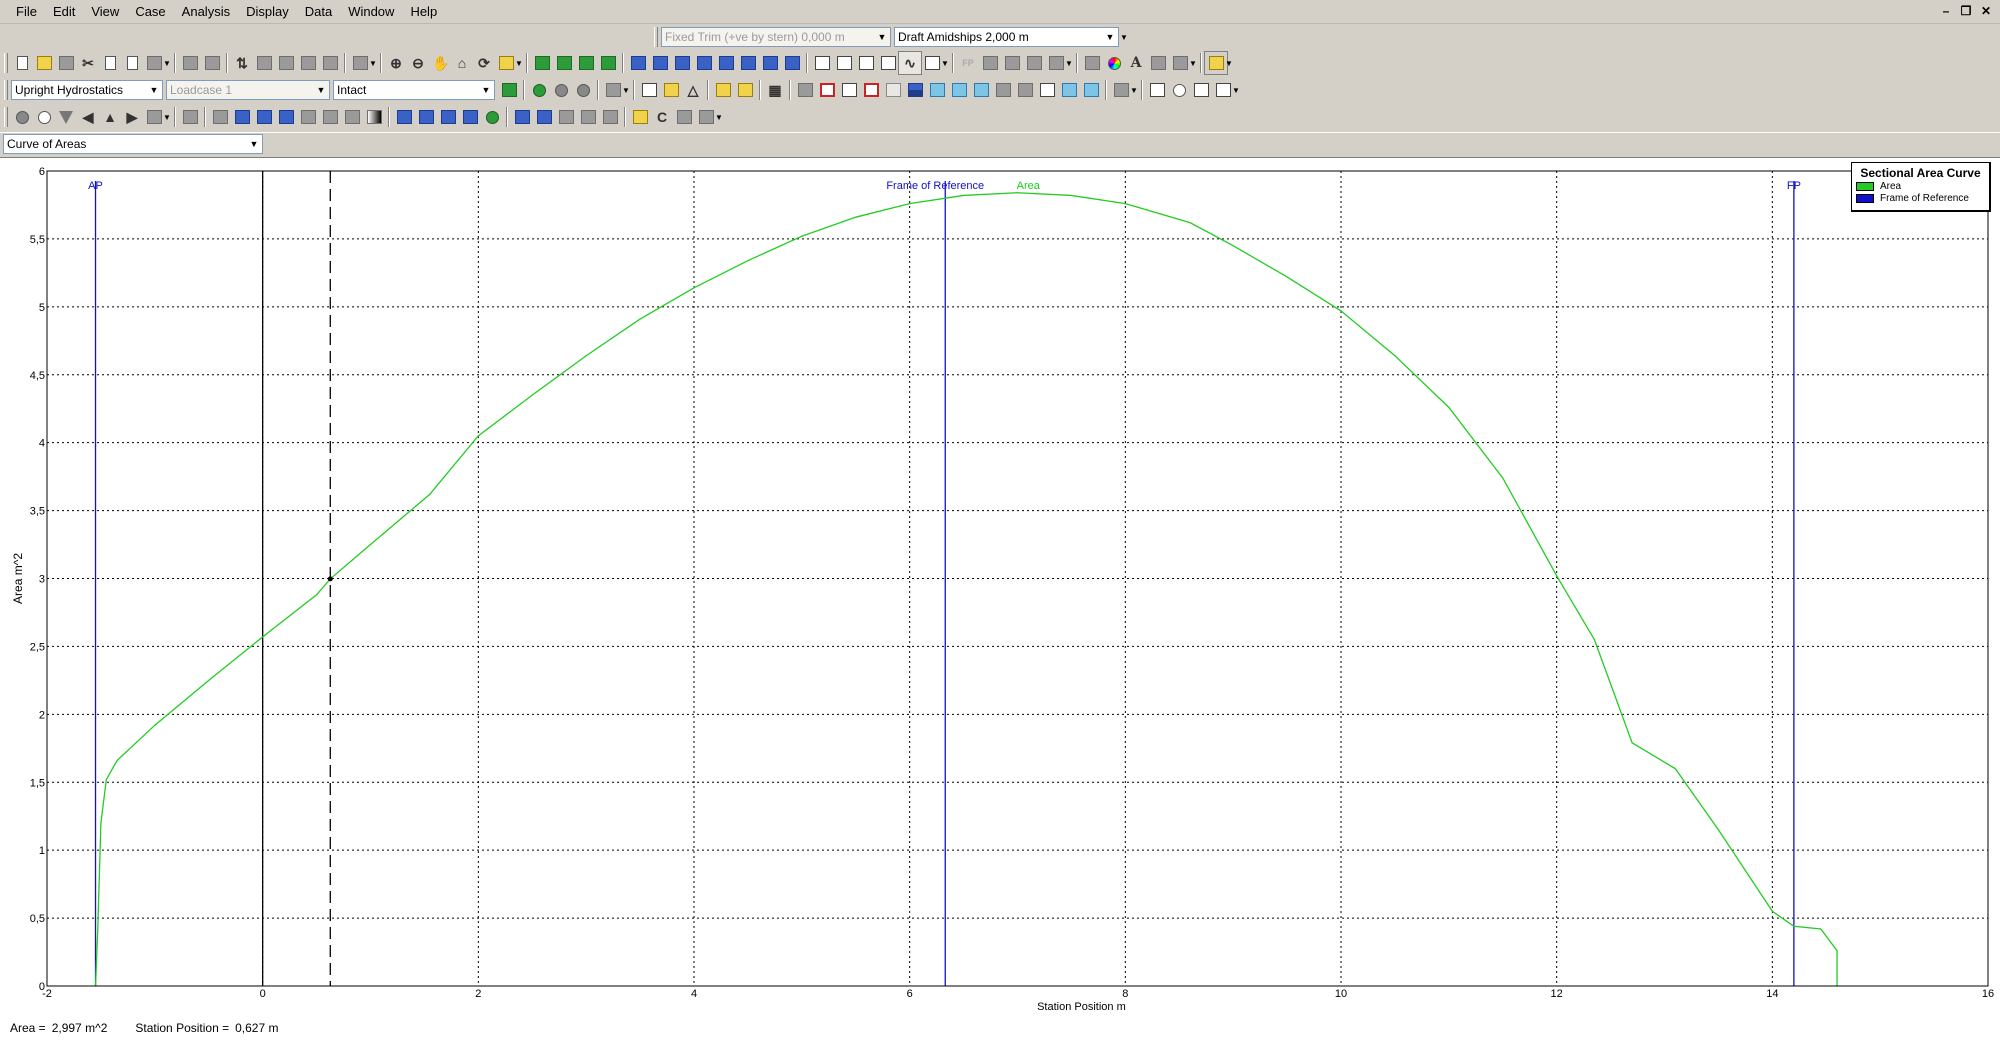 The image size is (2000, 1040). What do you see at coordinates (1946, 11) in the screenshot?
I see `minimize-icon: –` at bounding box center [1946, 11].